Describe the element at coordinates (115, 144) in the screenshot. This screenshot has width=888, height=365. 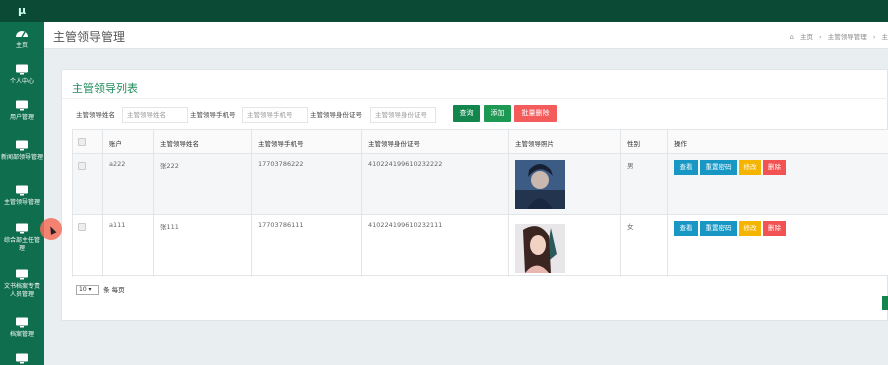
I see `column-header: 账户` at that location.